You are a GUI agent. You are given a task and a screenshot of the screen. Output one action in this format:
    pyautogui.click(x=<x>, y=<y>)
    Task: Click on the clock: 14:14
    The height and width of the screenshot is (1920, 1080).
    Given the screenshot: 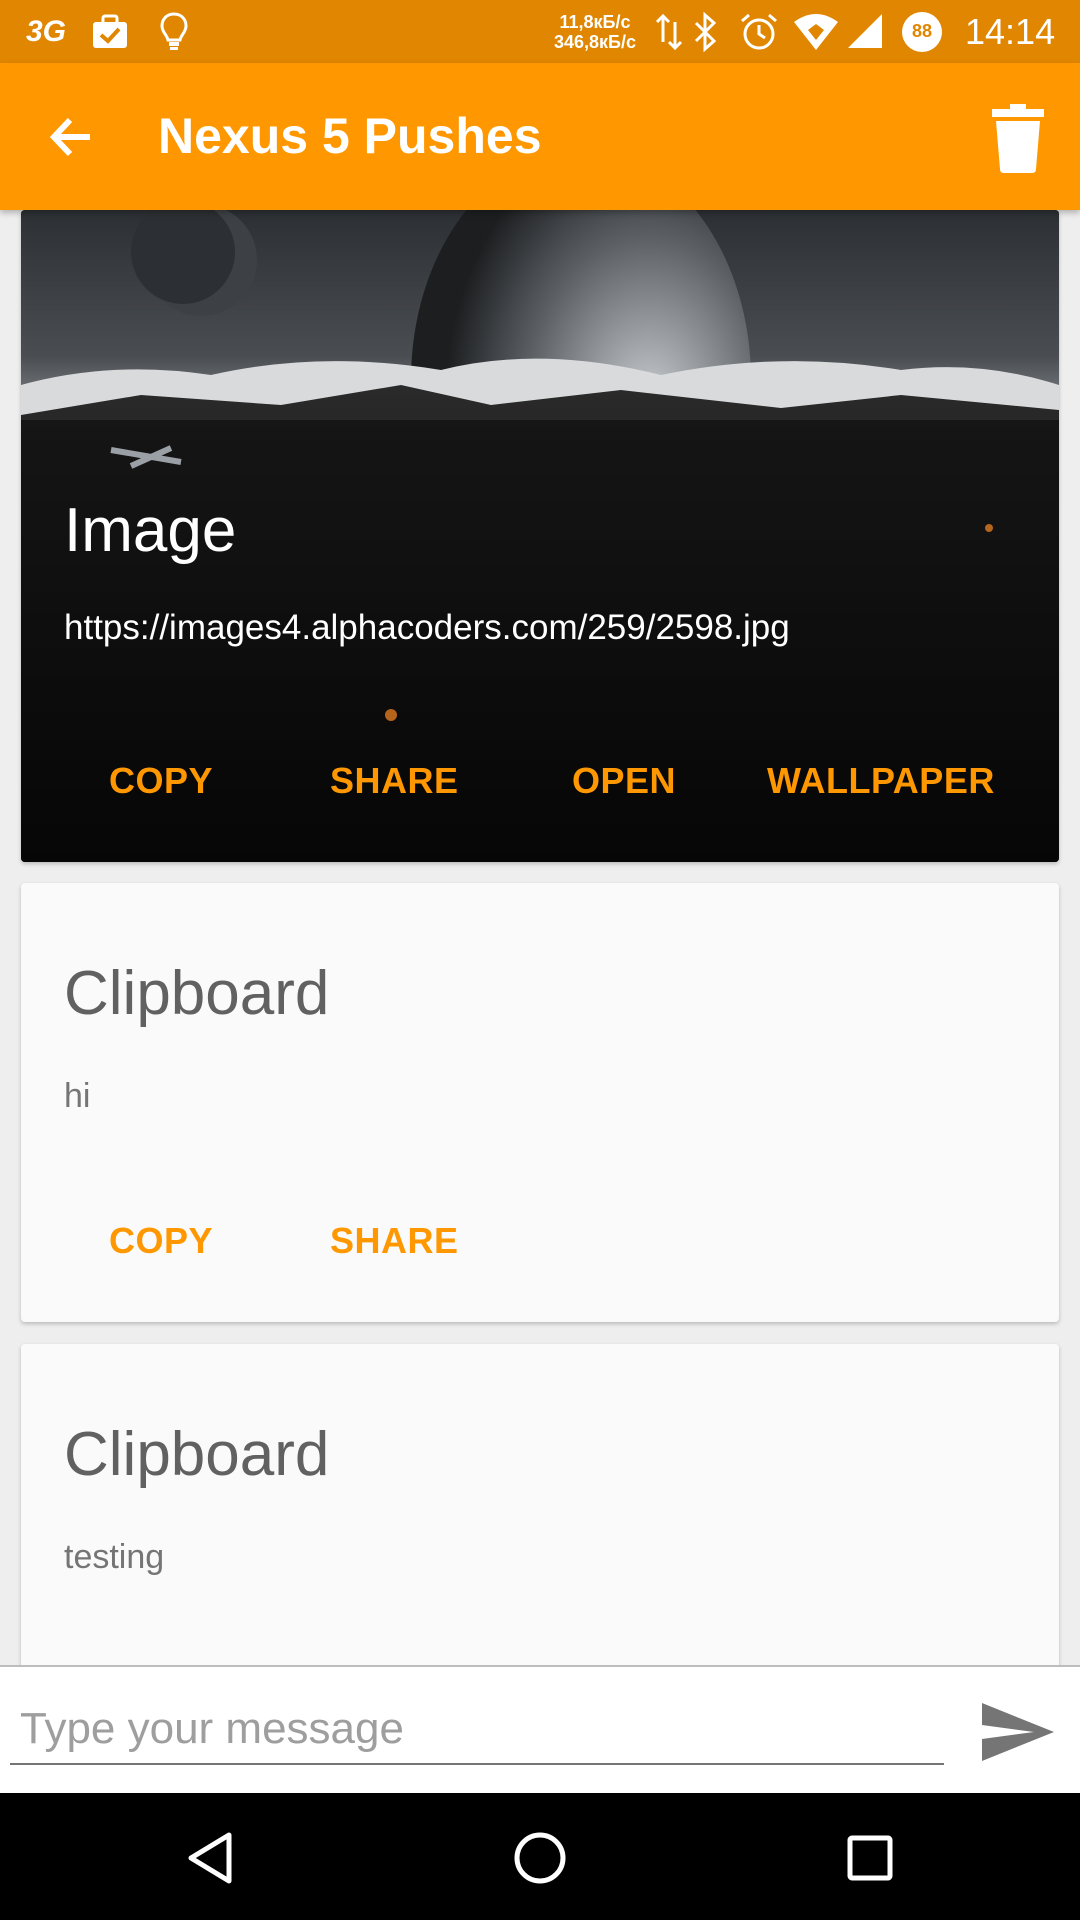 What is the action you would take?
    pyautogui.click(x=1010, y=31)
    